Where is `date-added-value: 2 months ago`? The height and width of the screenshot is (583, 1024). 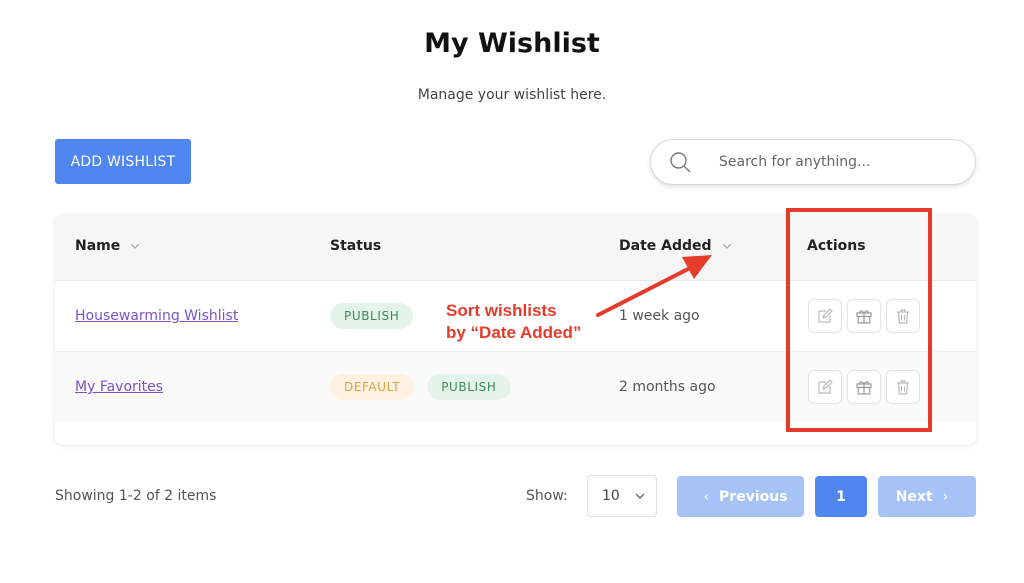
date-added-value: 2 months ago is located at coordinates (667, 387).